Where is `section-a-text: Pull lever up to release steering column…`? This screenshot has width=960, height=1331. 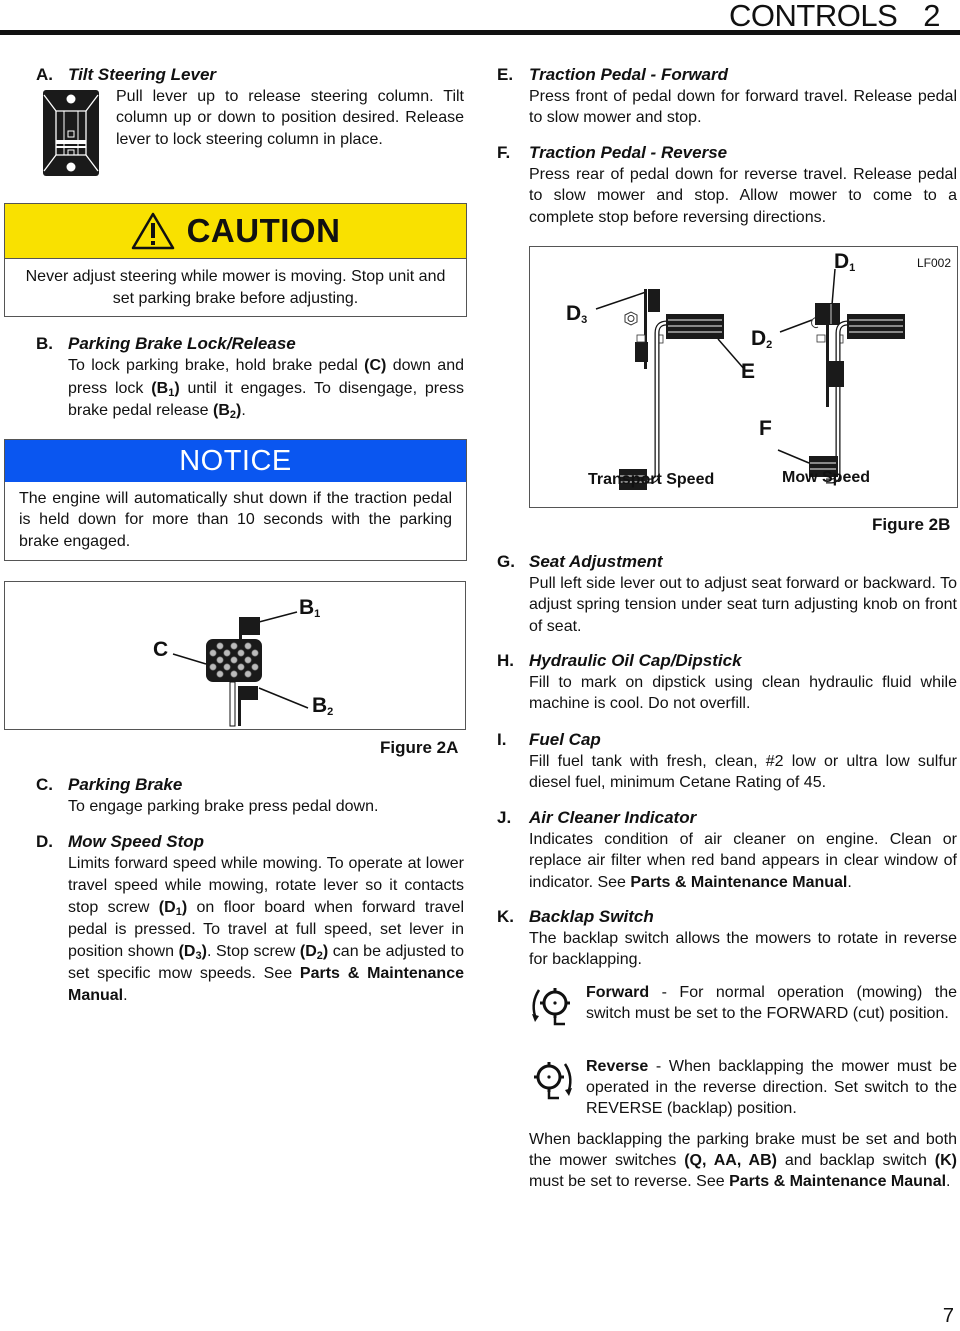
section-a-text: Pull lever up to release steering column… is located at coordinates (290, 118).